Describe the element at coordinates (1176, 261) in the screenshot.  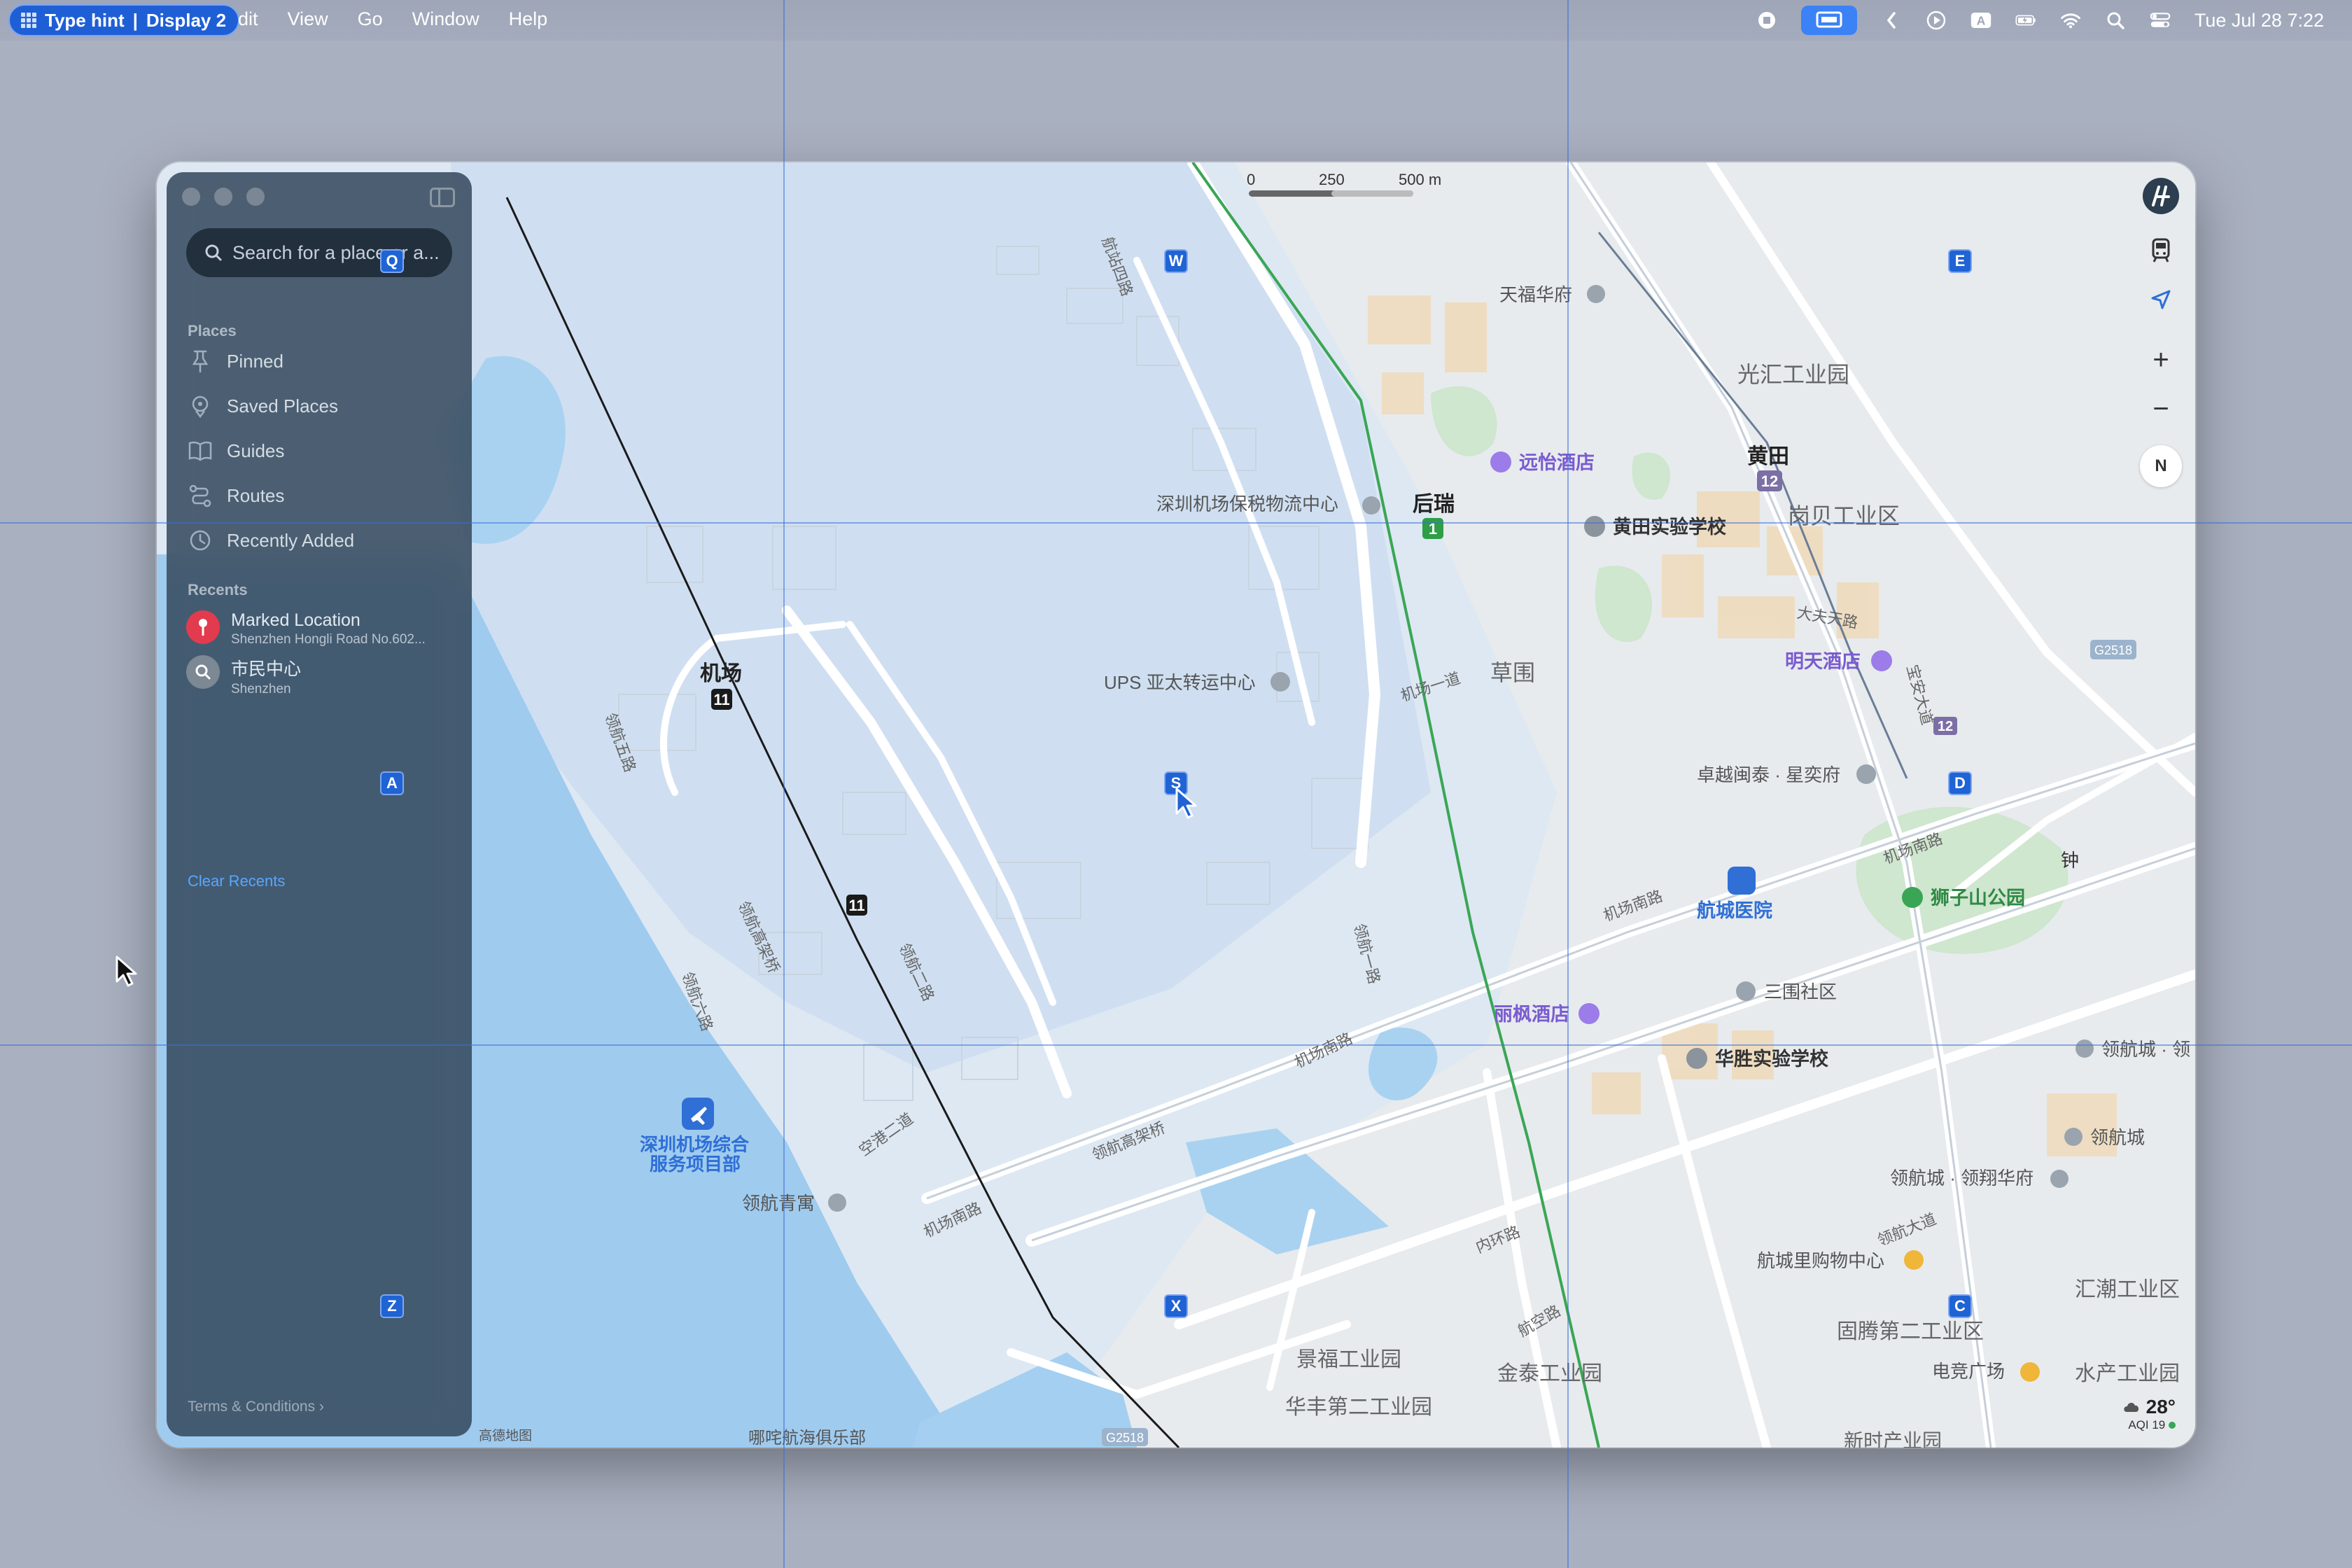
I see `hint-w: W` at that location.